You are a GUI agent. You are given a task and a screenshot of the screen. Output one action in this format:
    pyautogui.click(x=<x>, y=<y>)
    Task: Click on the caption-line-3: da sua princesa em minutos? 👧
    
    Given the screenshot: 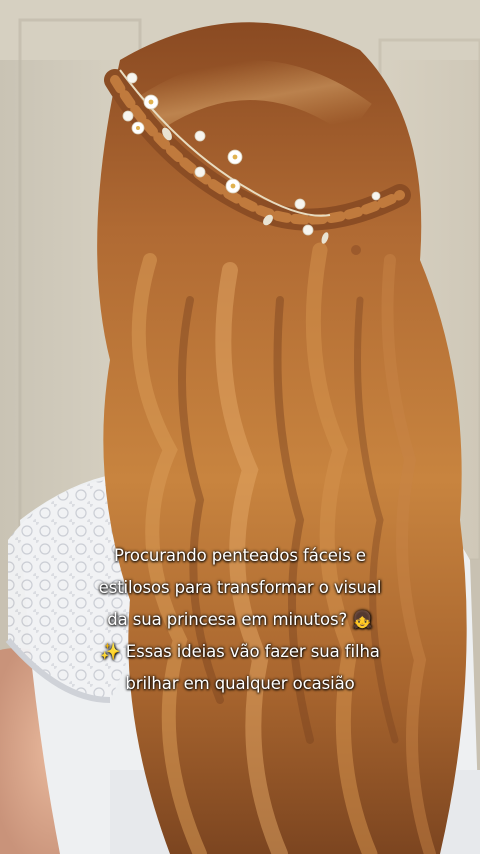 What is the action you would take?
    pyautogui.click(x=240, y=619)
    